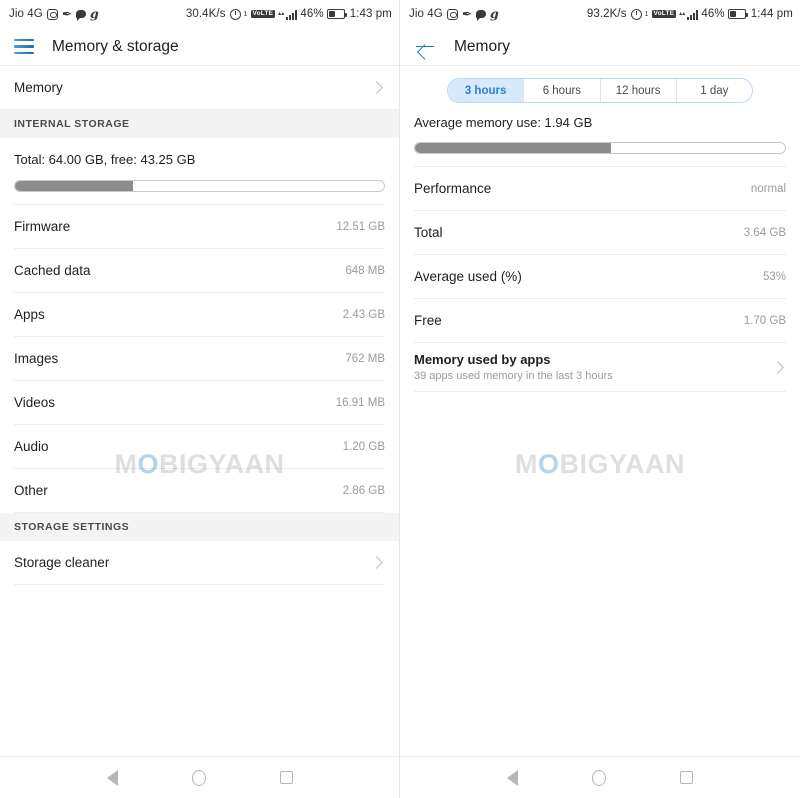 This screenshot has height=798, width=800. What do you see at coordinates (764, 320) in the screenshot?
I see `list-item-value: 1.70 GB` at bounding box center [764, 320].